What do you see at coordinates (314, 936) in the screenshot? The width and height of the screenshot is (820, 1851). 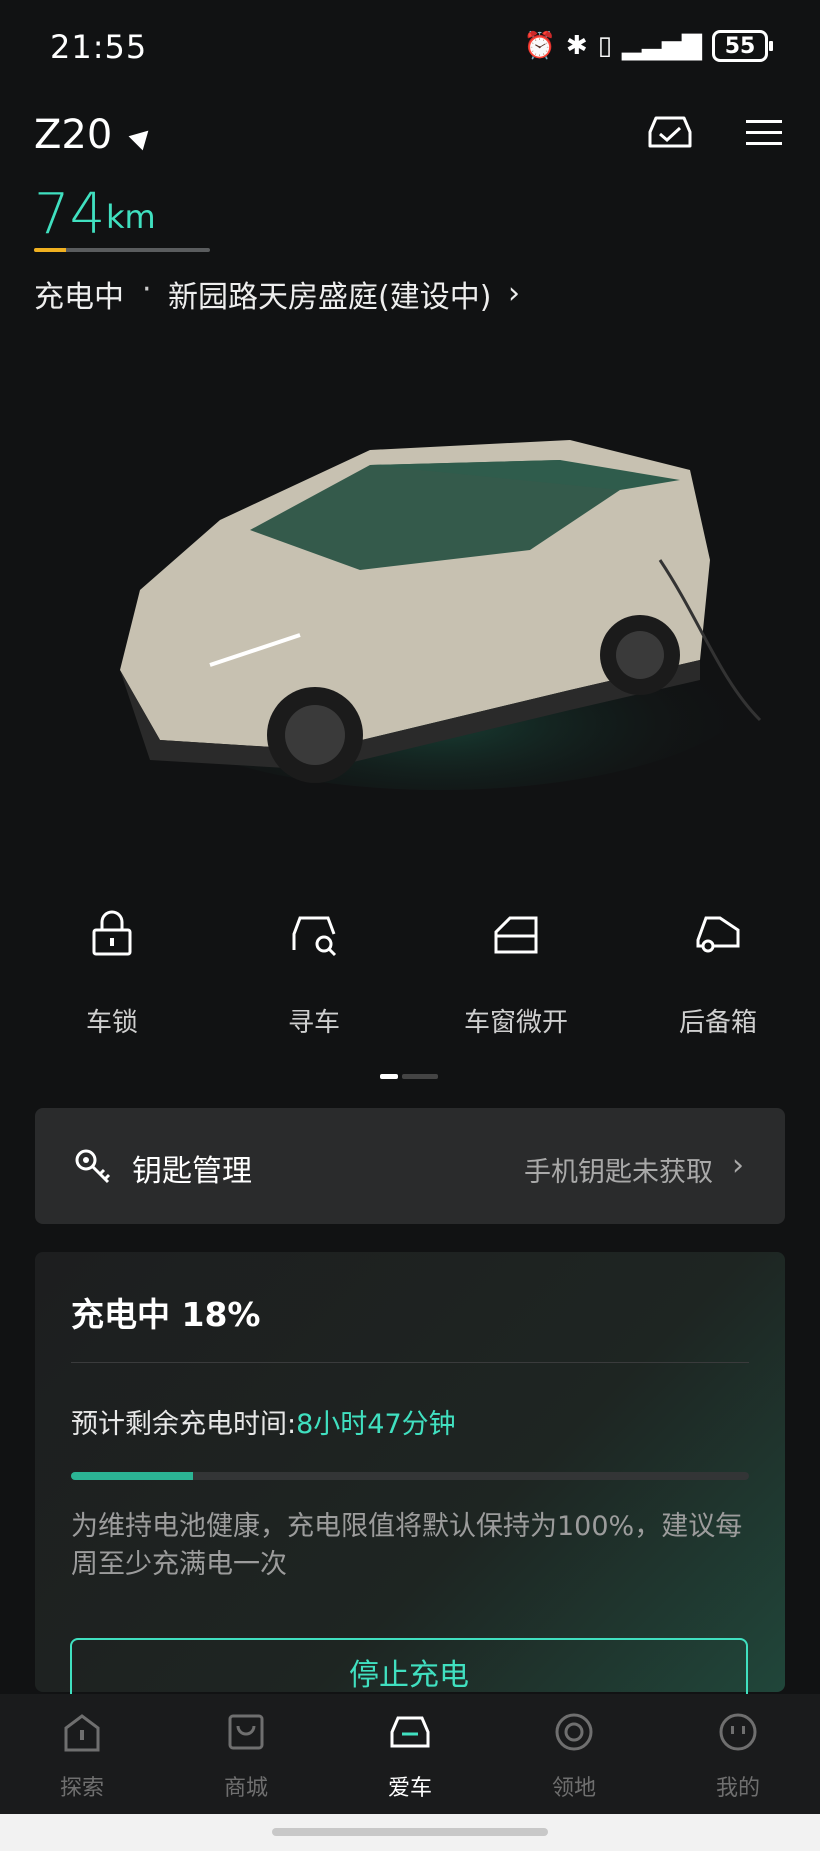 I see `find-car-icon` at bounding box center [314, 936].